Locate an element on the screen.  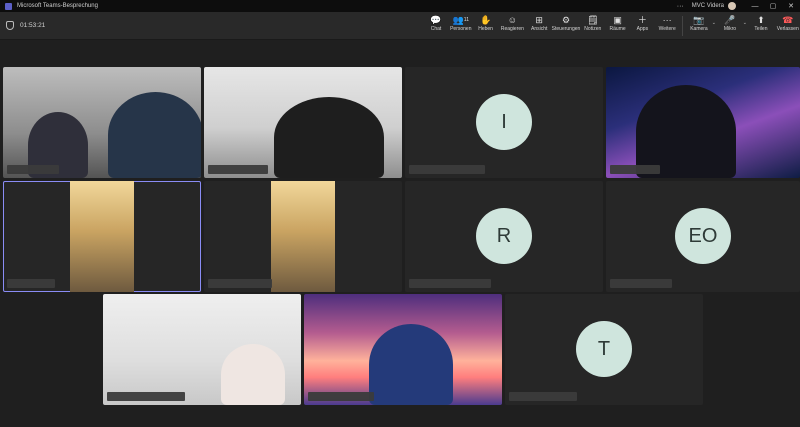
teams-app-icon is located at coordinates (8, 6).